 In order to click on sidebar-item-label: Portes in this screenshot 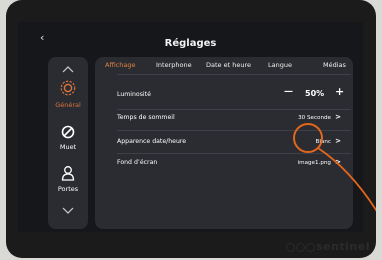, I will do `click(68, 189)`.